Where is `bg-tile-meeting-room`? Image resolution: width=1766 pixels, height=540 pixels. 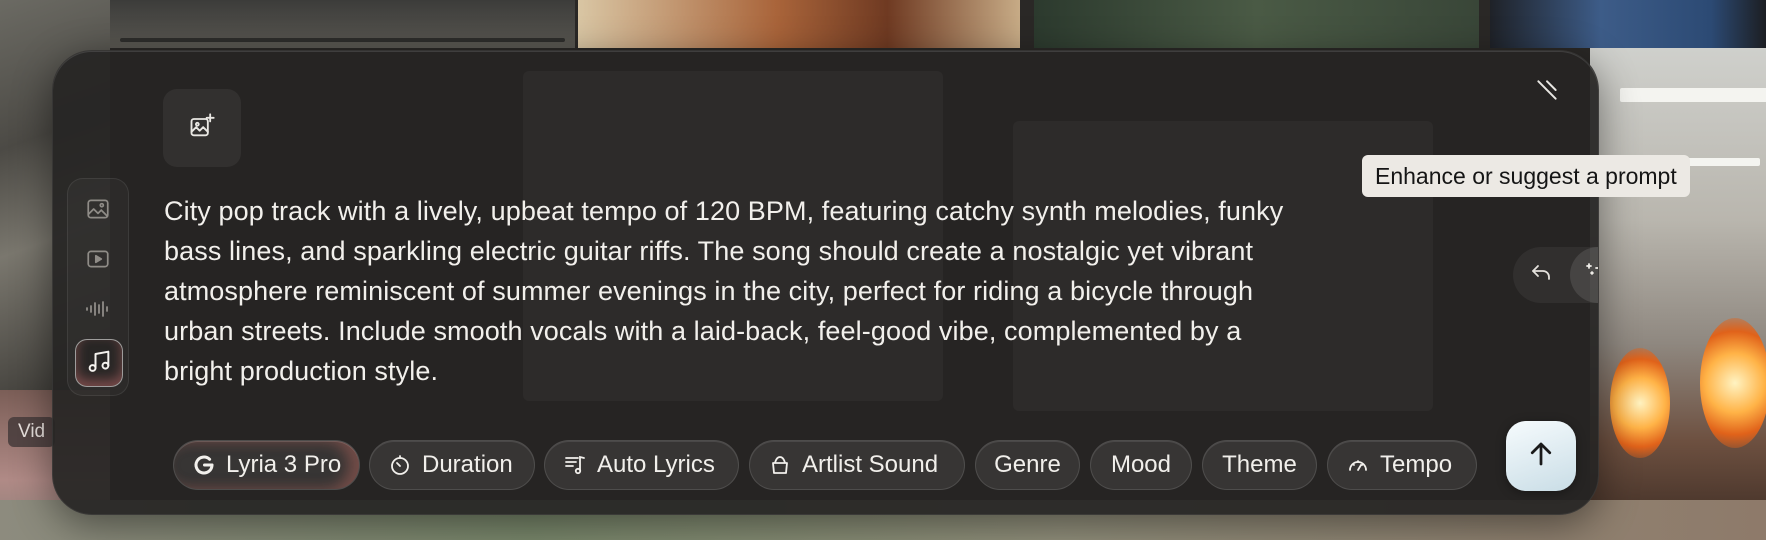 bg-tile-meeting-room is located at coordinates (342, 24).